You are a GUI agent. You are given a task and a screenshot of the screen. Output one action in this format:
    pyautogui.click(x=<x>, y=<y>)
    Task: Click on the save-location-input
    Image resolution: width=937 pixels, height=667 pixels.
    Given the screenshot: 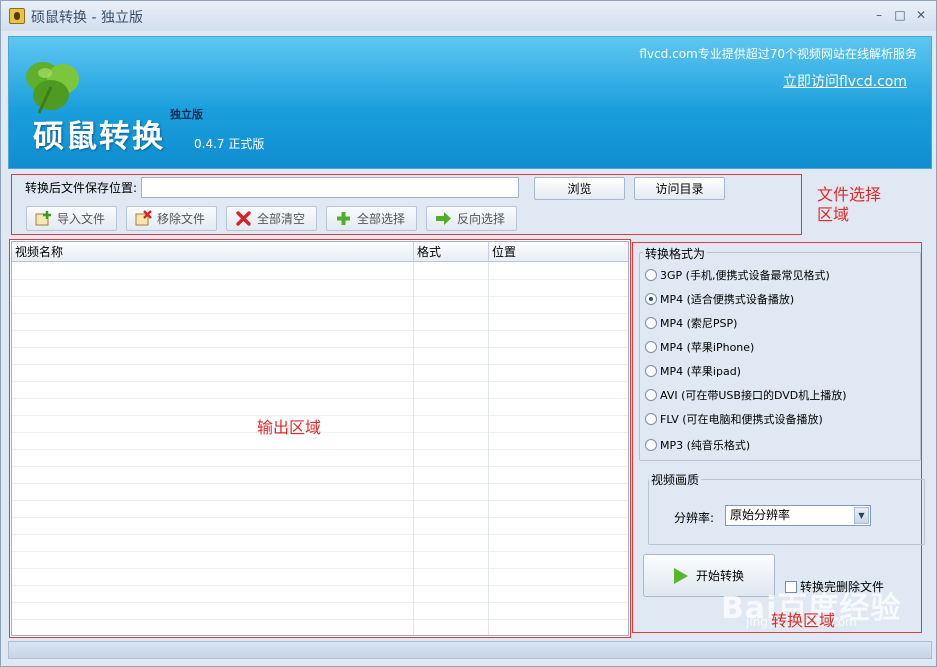 What is the action you would take?
    pyautogui.click(x=330, y=187)
    